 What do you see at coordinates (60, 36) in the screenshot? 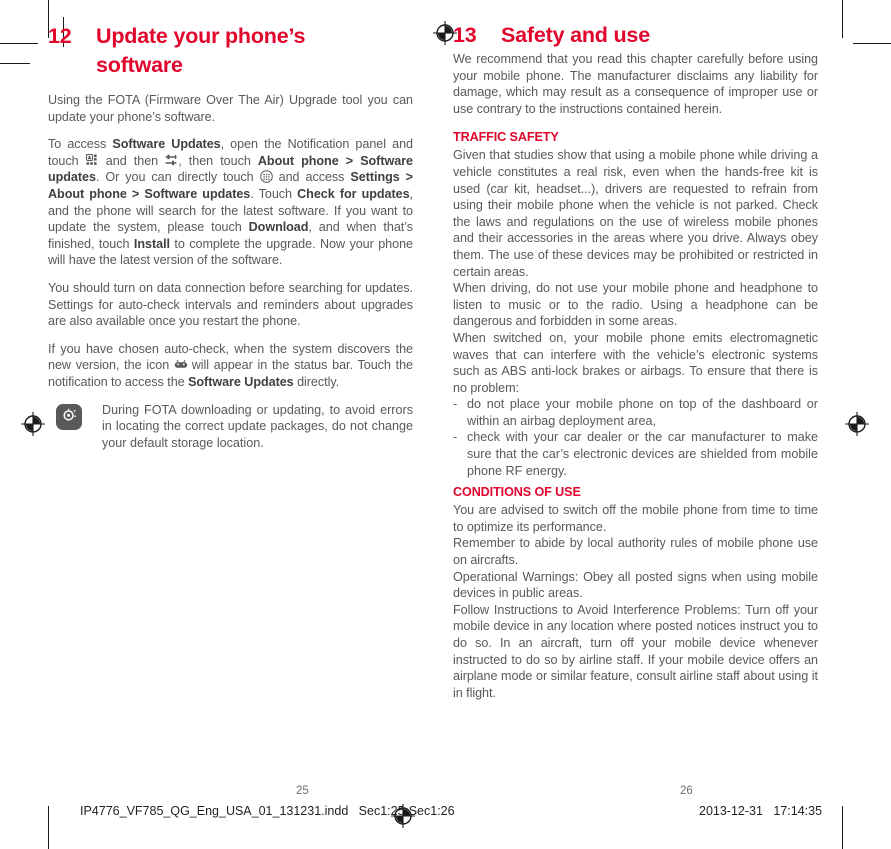
I see `chapter-12-number: 12` at bounding box center [60, 36].